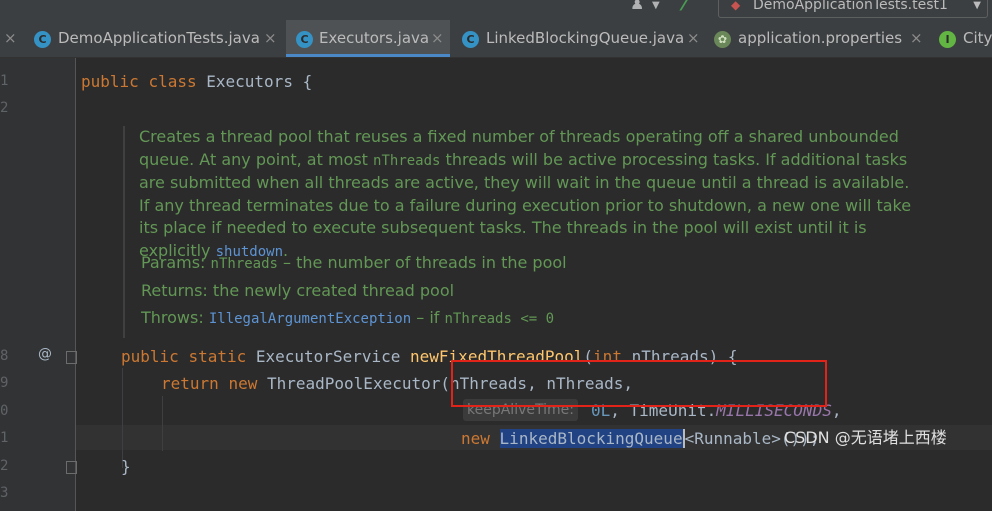 The height and width of the screenshot is (511, 992). Describe the element at coordinates (422, 262) in the screenshot. I see `doc-text: – the number of threads in the pool` at that location.